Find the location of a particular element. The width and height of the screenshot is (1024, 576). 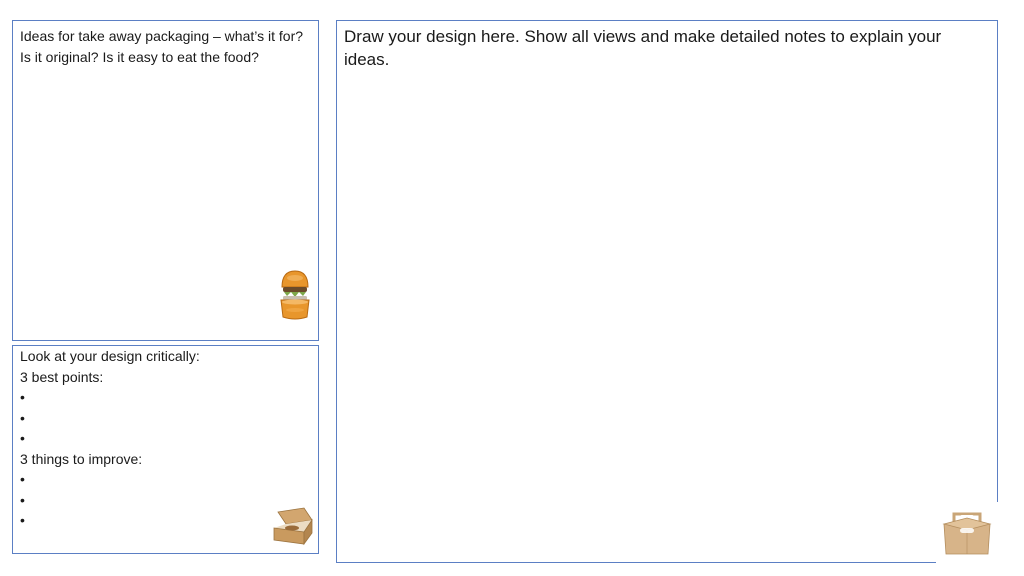

improve-label: 3 things to improve: is located at coordinates (81, 458).